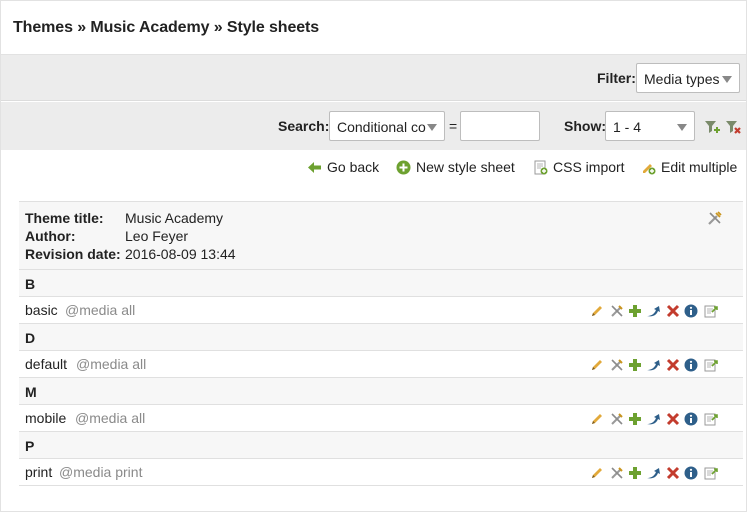  What do you see at coordinates (733, 127) in the screenshot?
I see `reset-filter-icon` at bounding box center [733, 127].